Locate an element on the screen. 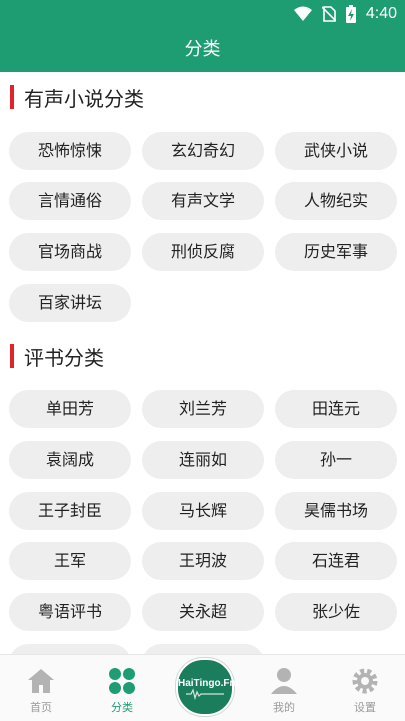  player-disc-button: HaiTingo.Fm is located at coordinates (207, 687).